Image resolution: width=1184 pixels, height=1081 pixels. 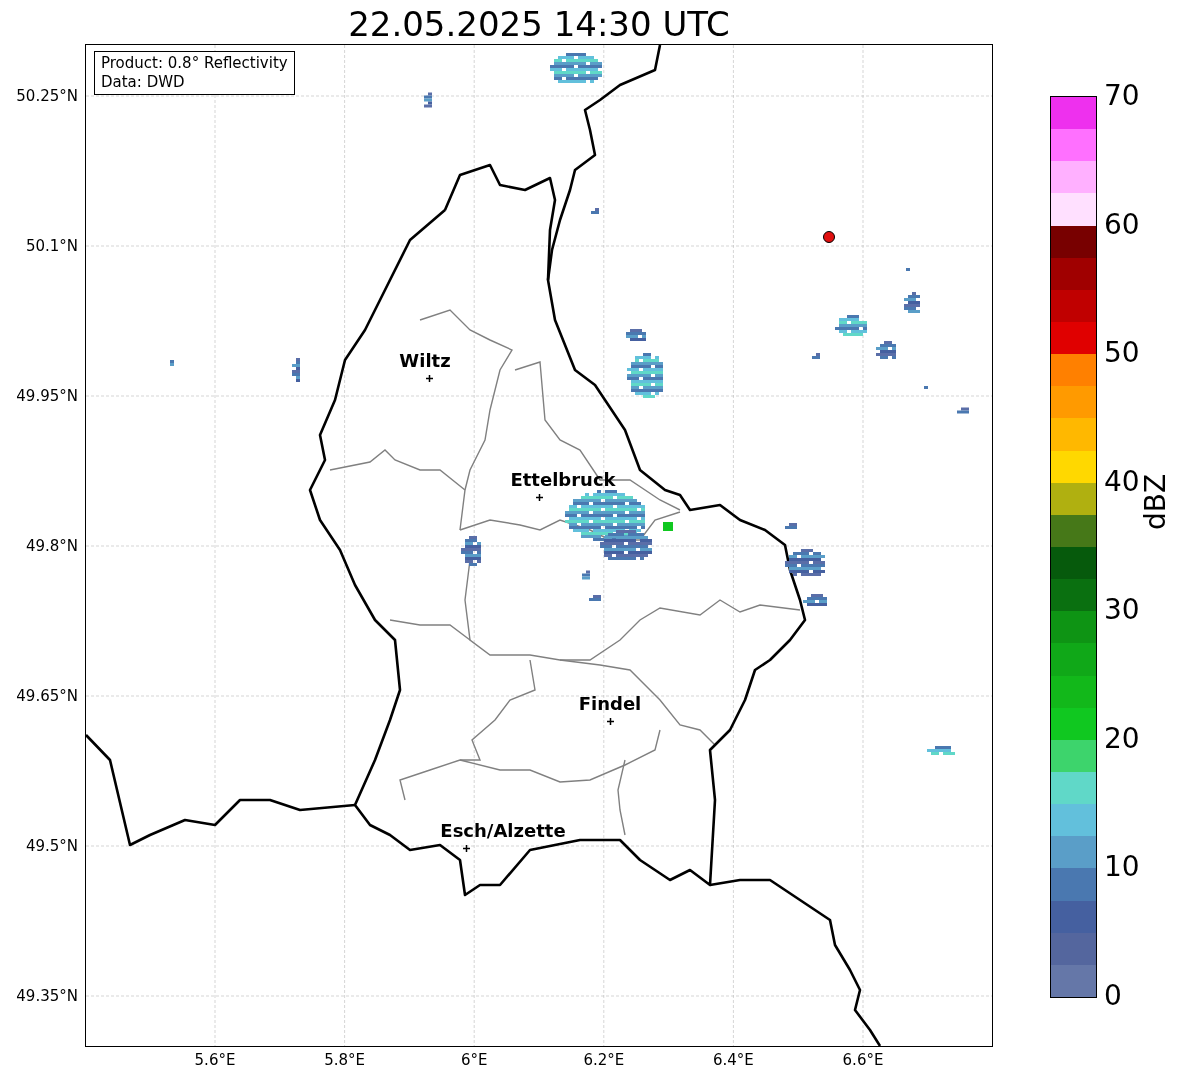 What do you see at coordinates (503, 831) in the screenshot?
I see `city-label: Esch/Alzette` at bounding box center [503, 831].